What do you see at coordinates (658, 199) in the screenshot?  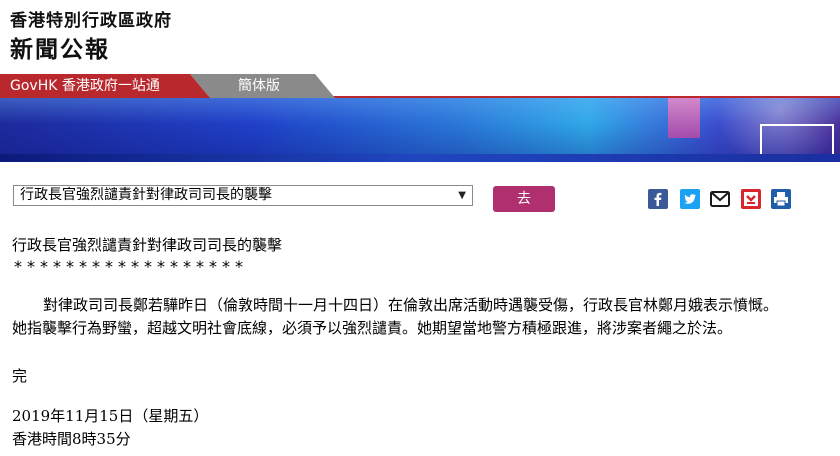 I see `facebook-icon` at bounding box center [658, 199].